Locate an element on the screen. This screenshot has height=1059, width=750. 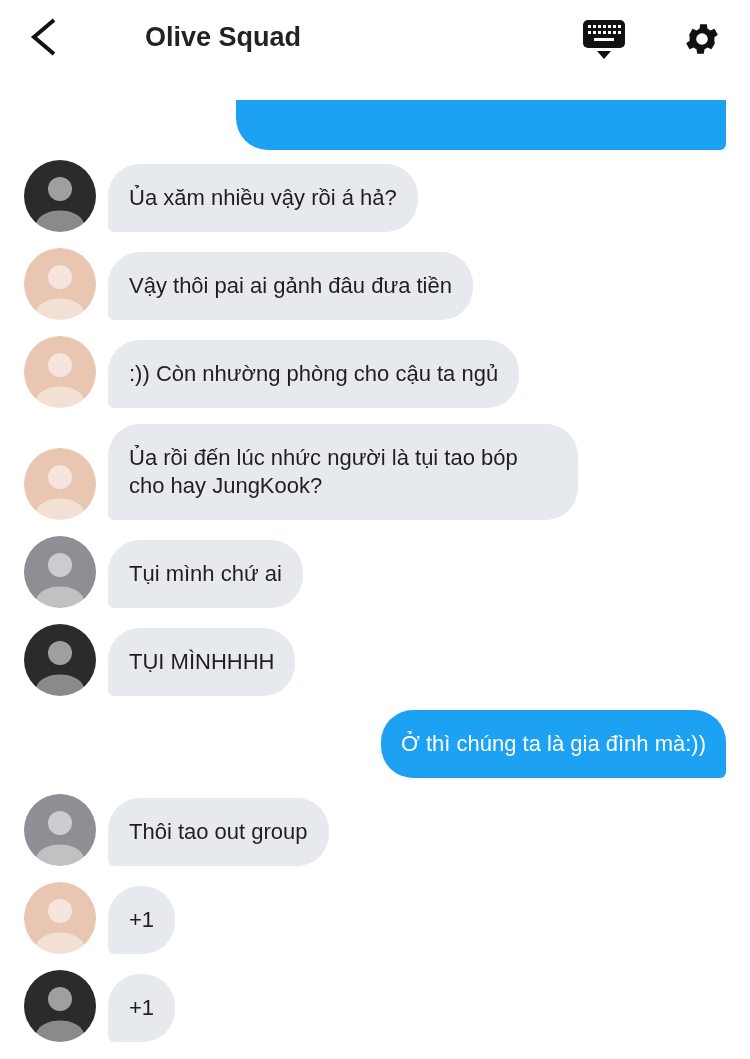
message-bubble: Tụi mình chứ ai is located at coordinates (205, 574).